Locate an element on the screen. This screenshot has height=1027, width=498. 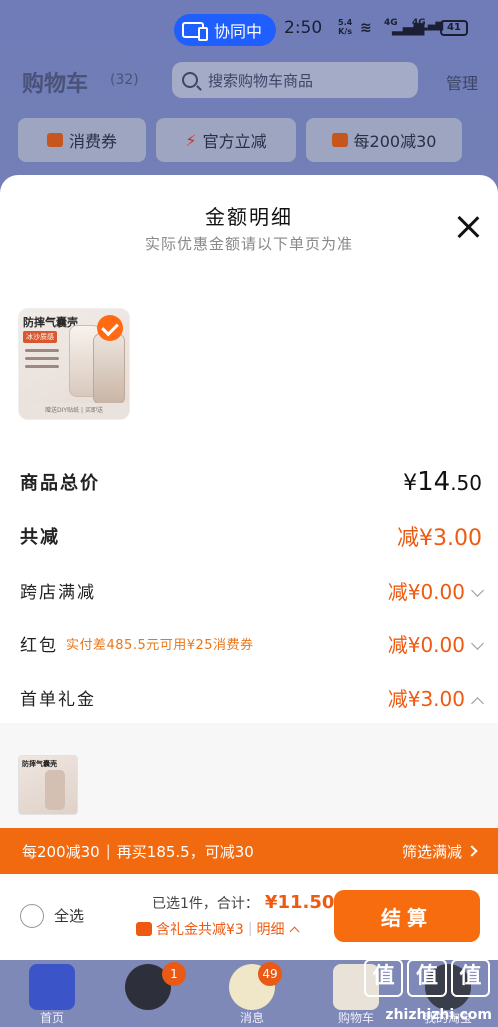
tab-bar: 首页 1 消息 49 购物车 我的淘宝 值值值 zhizhizhi.com is located at coordinates (249, 993).